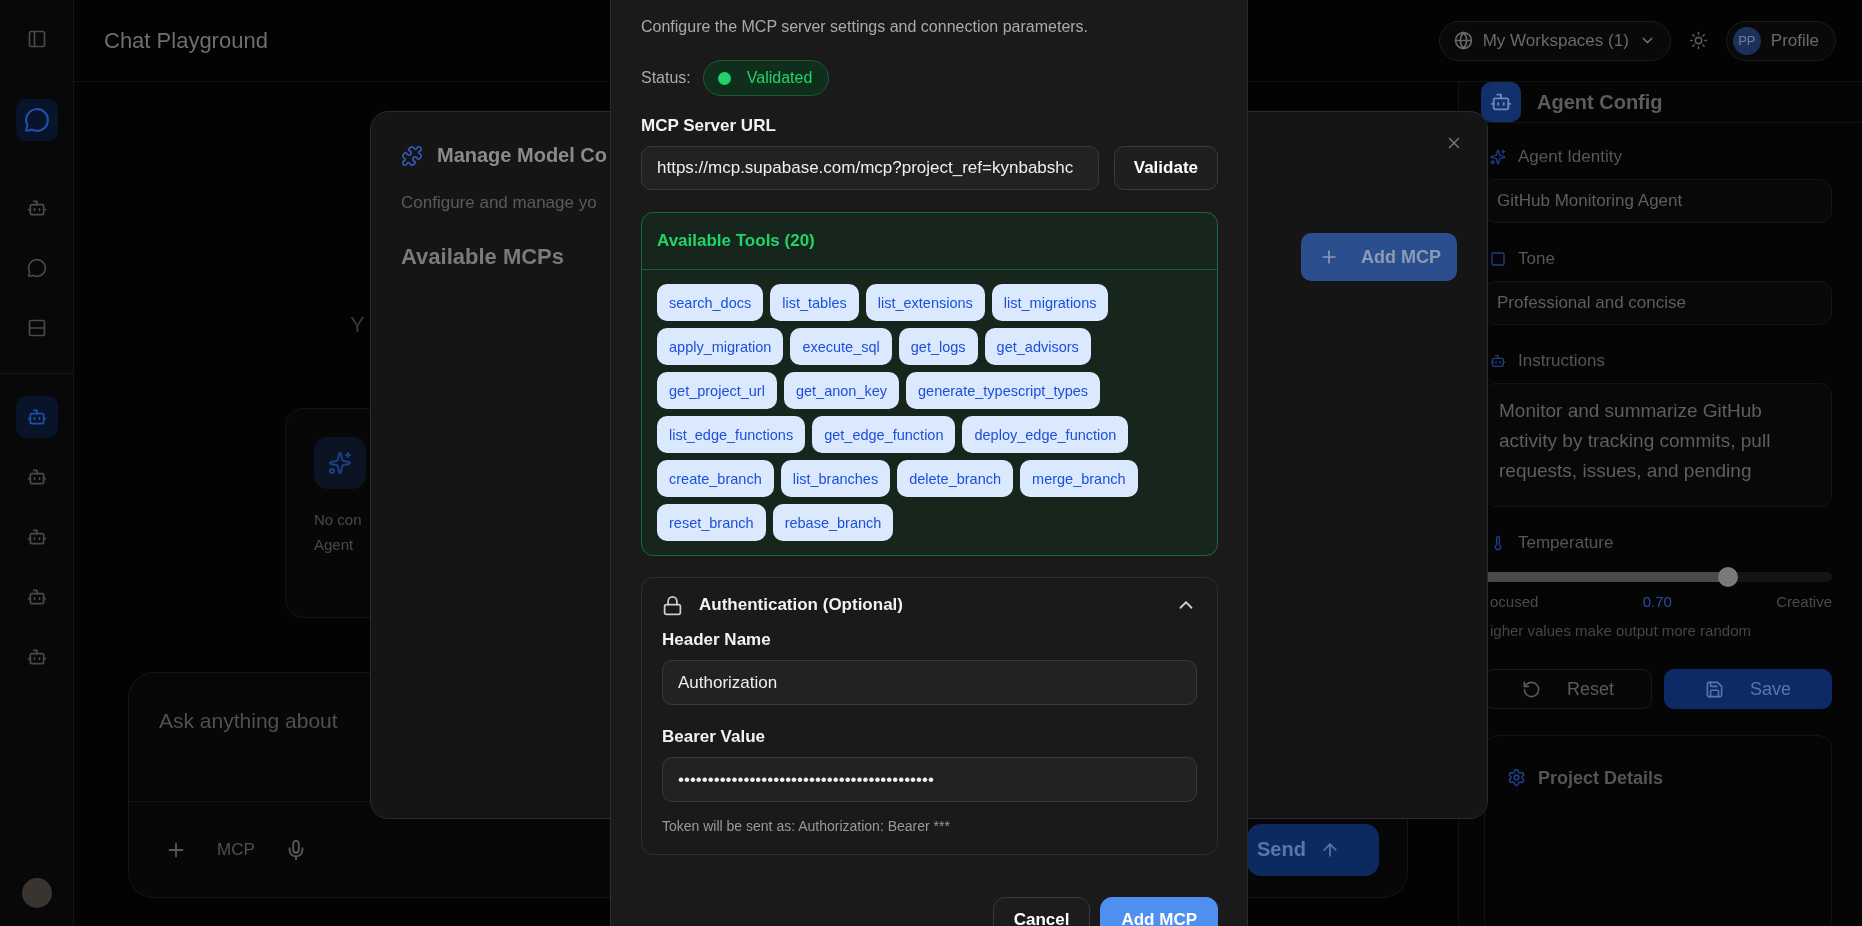 This screenshot has width=1862, height=926. What do you see at coordinates (1746, 40) in the screenshot?
I see `profile-avatar: PP` at bounding box center [1746, 40].